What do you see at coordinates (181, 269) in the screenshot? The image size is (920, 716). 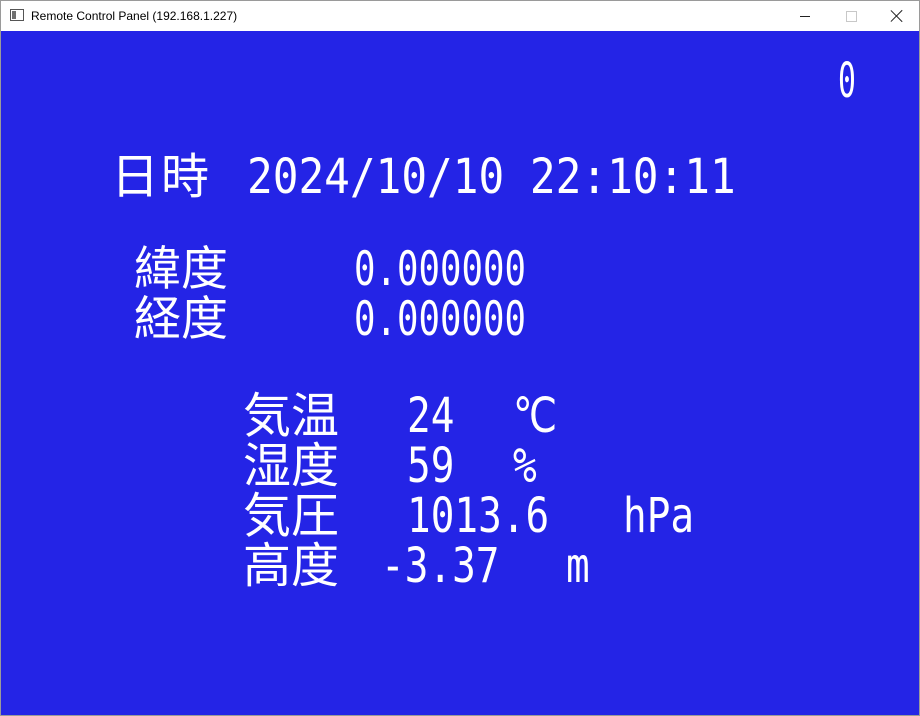 I see `latitude-label: 緯度` at bounding box center [181, 269].